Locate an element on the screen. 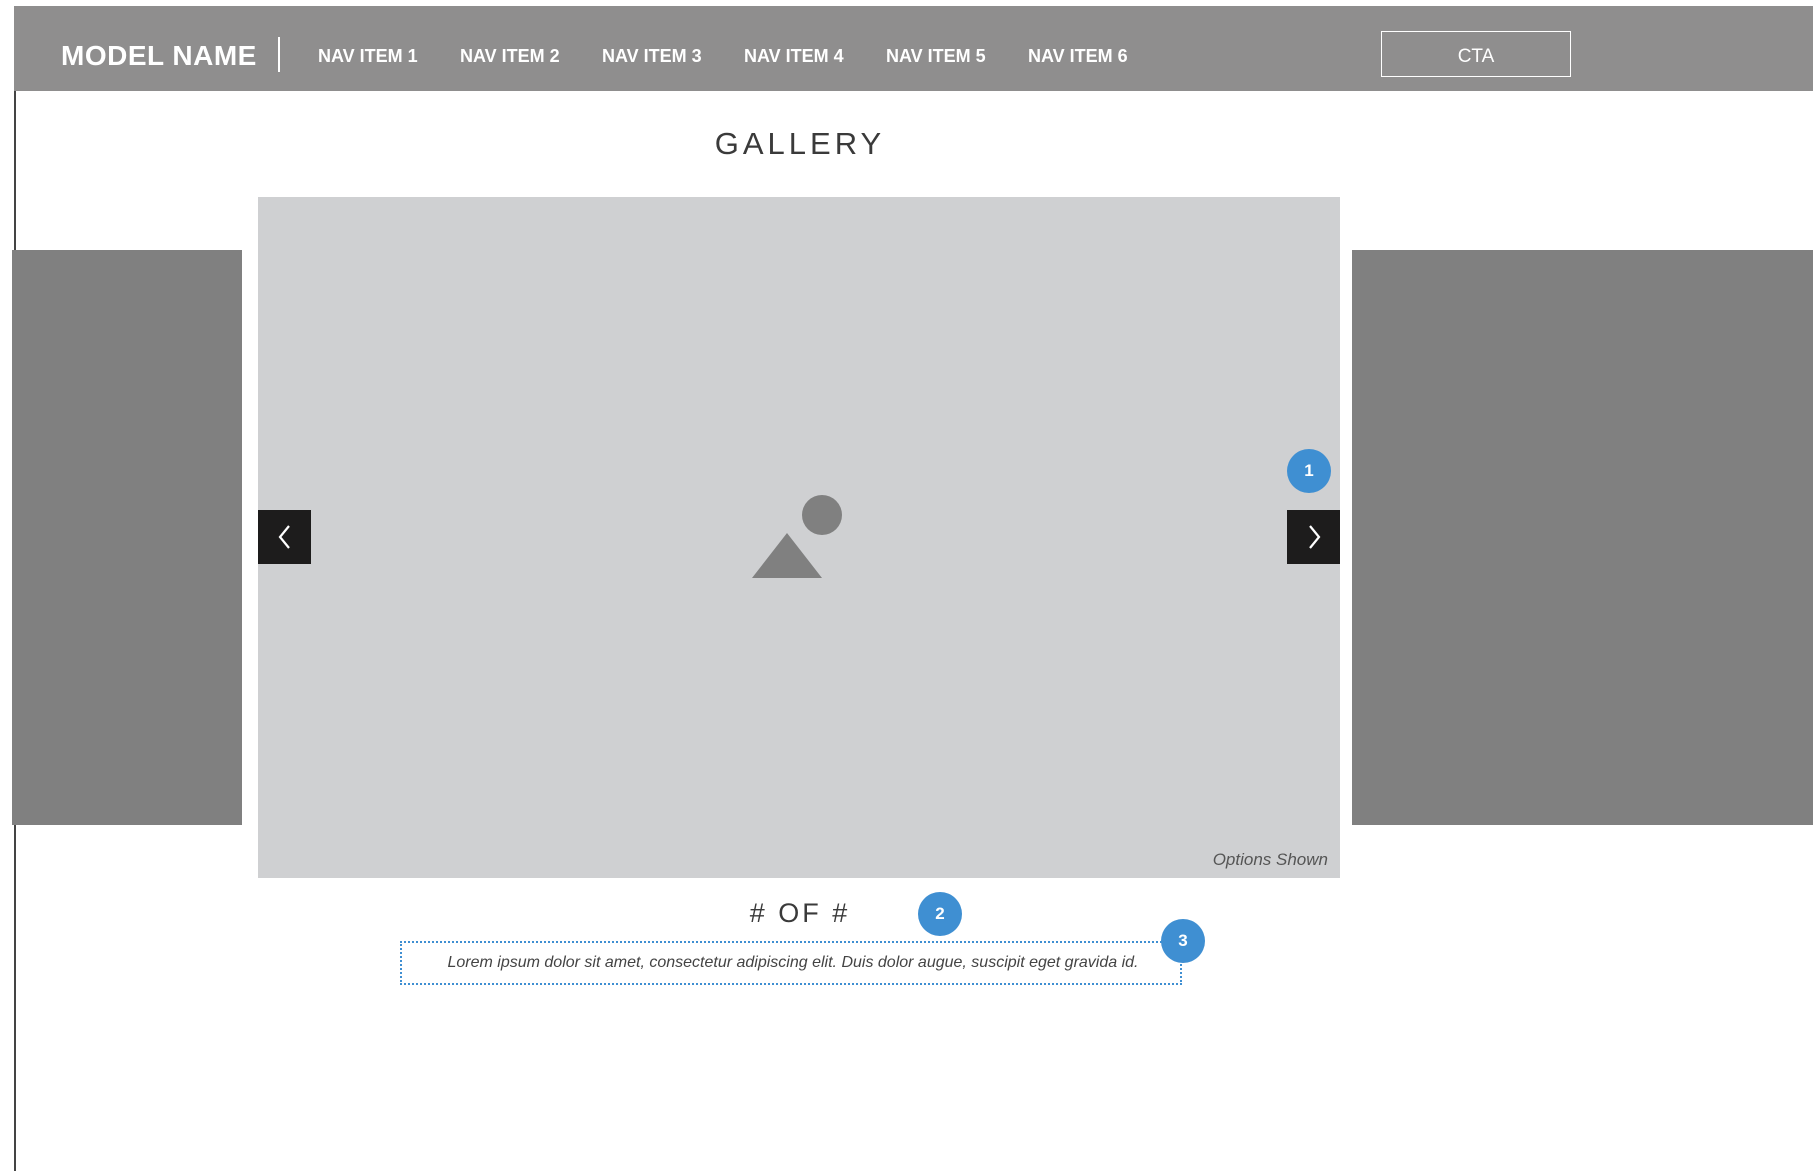 Image resolution: width=1813 pixels, height=1171 pixels. slide-counter: # OF # is located at coordinates (800, 913).